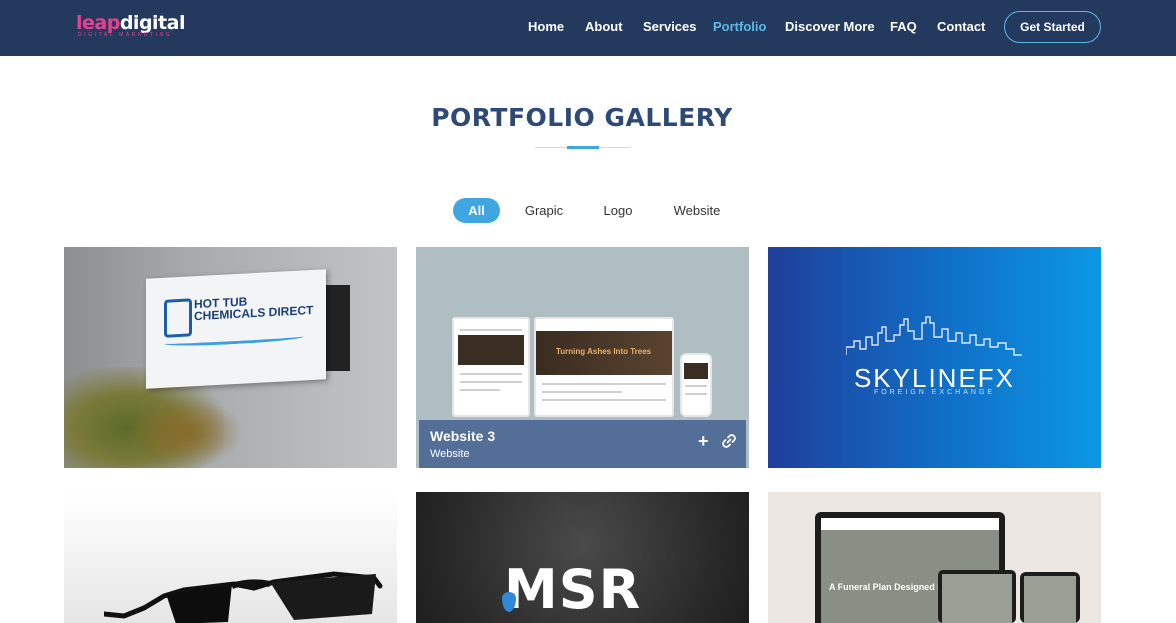 The height and width of the screenshot is (623, 1176). Describe the element at coordinates (697, 210) in the screenshot. I see `filter-website: Website` at that location.